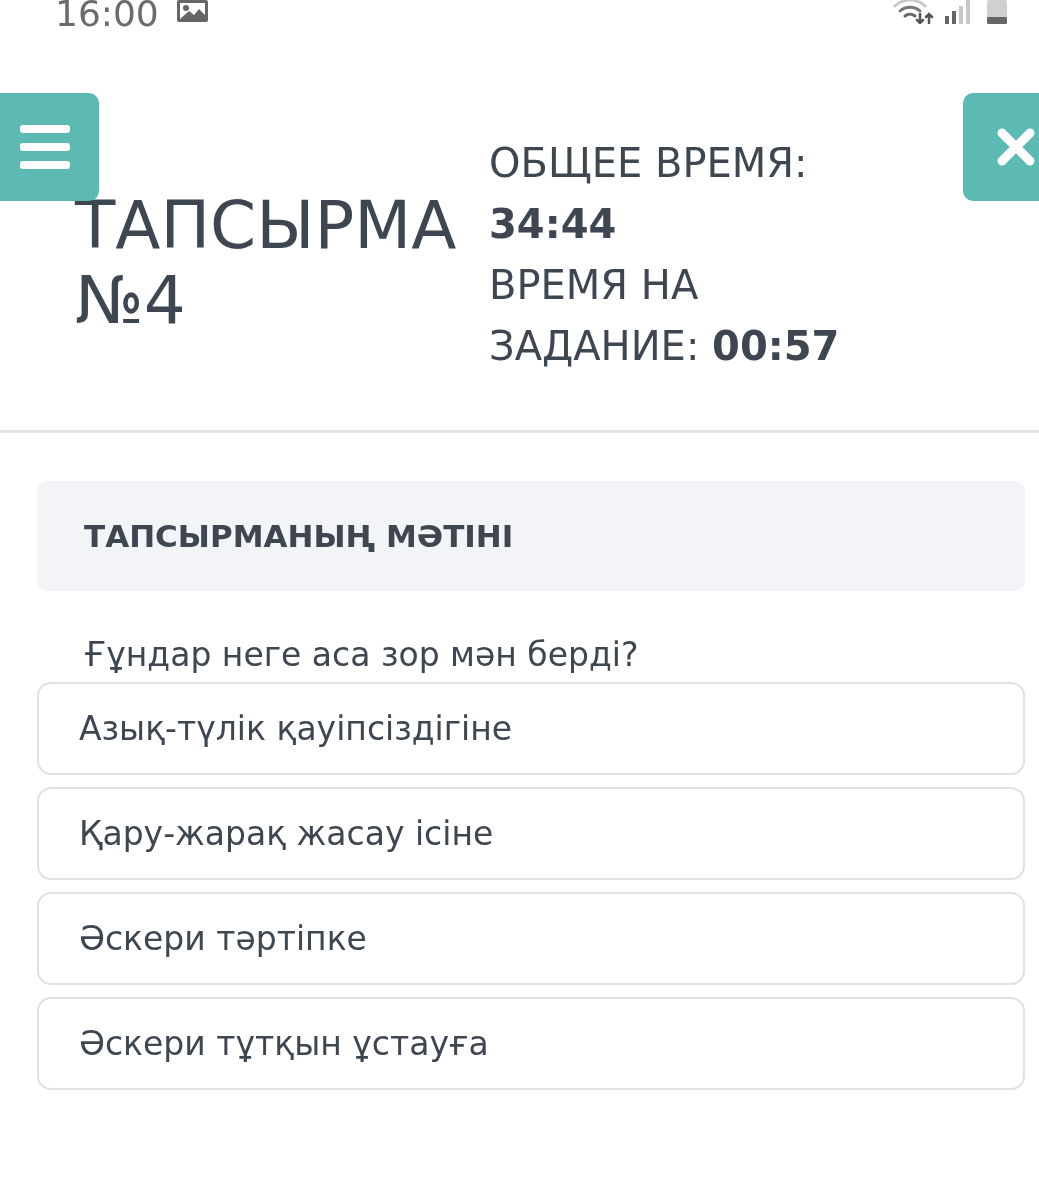  Describe the element at coordinates (958, 12) in the screenshot. I see `signal-icon` at that location.